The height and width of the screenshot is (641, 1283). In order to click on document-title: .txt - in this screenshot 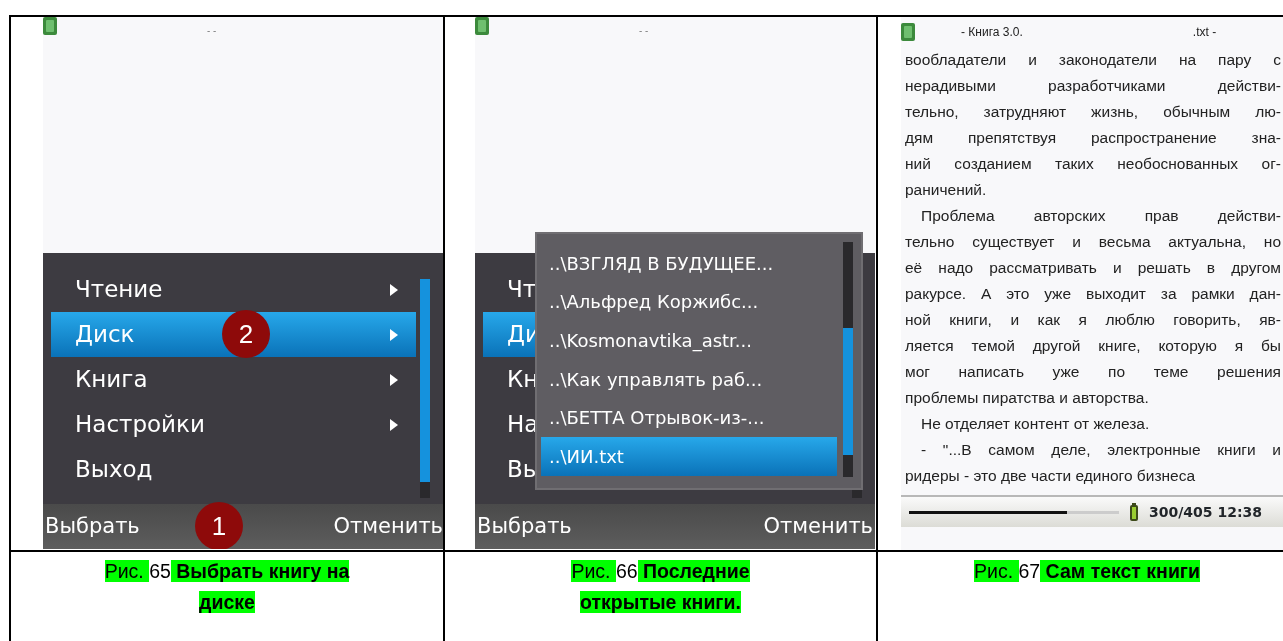, I will do `click(1204, 32)`.